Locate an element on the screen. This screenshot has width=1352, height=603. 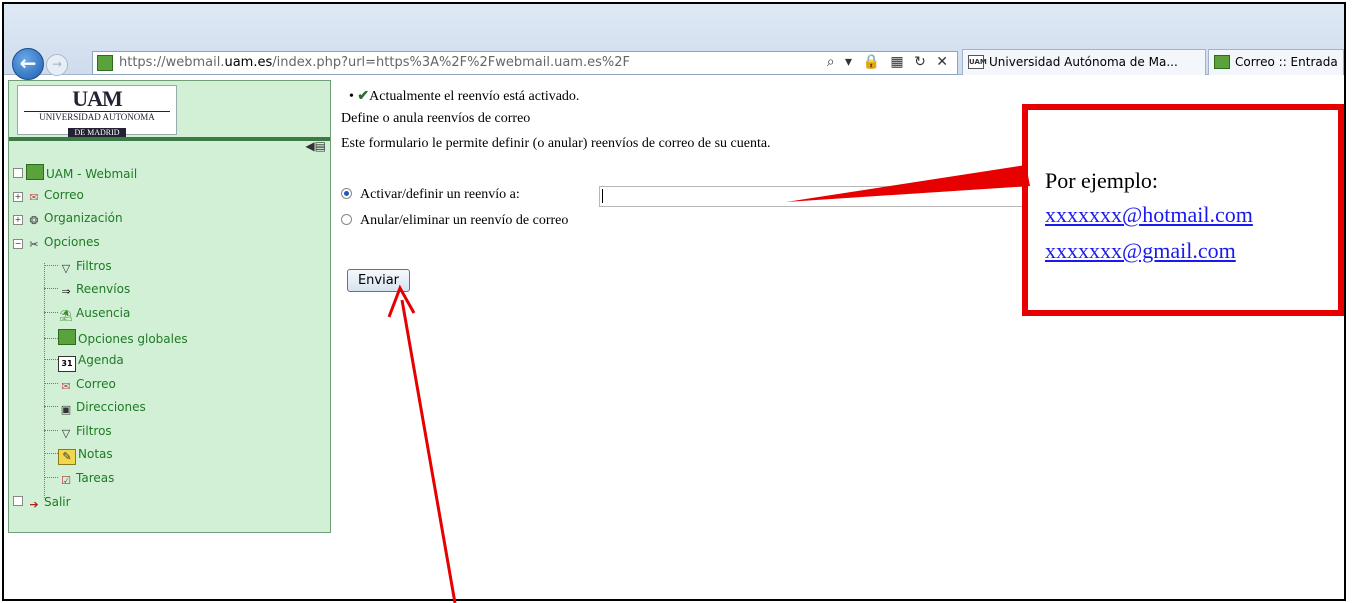
option-activar-label: Activar/definir un reenvío a: is located at coordinates (440, 194).